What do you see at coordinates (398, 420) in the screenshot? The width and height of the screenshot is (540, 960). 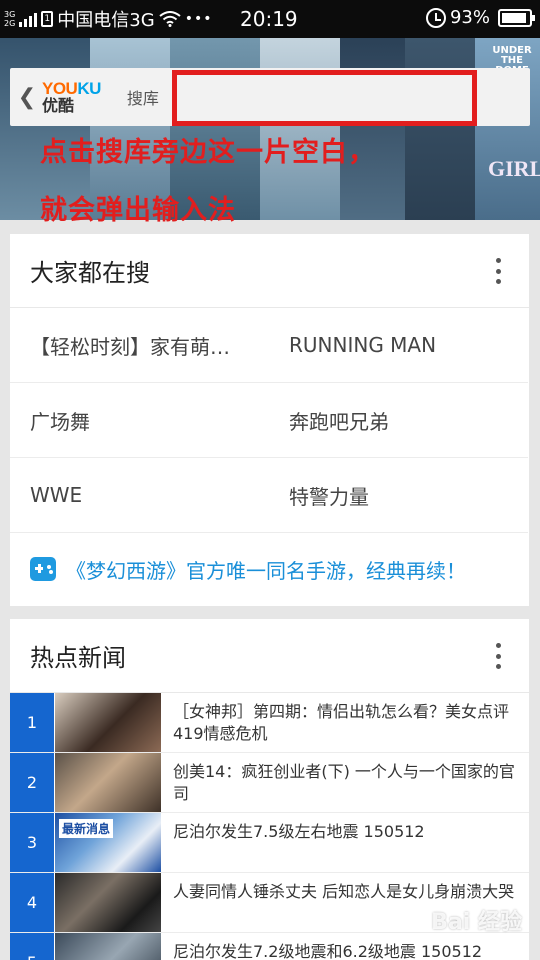 I see `search-suggestion: 奔跑吧兄弟` at bounding box center [398, 420].